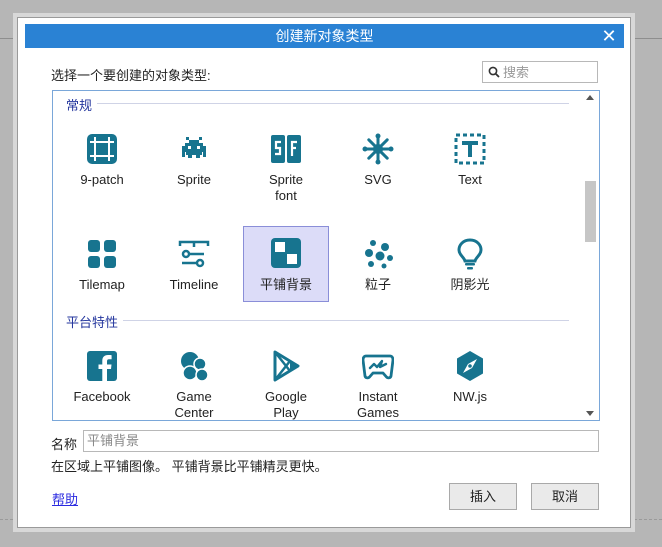  I want to click on help-link: 帮助, so click(65, 498).